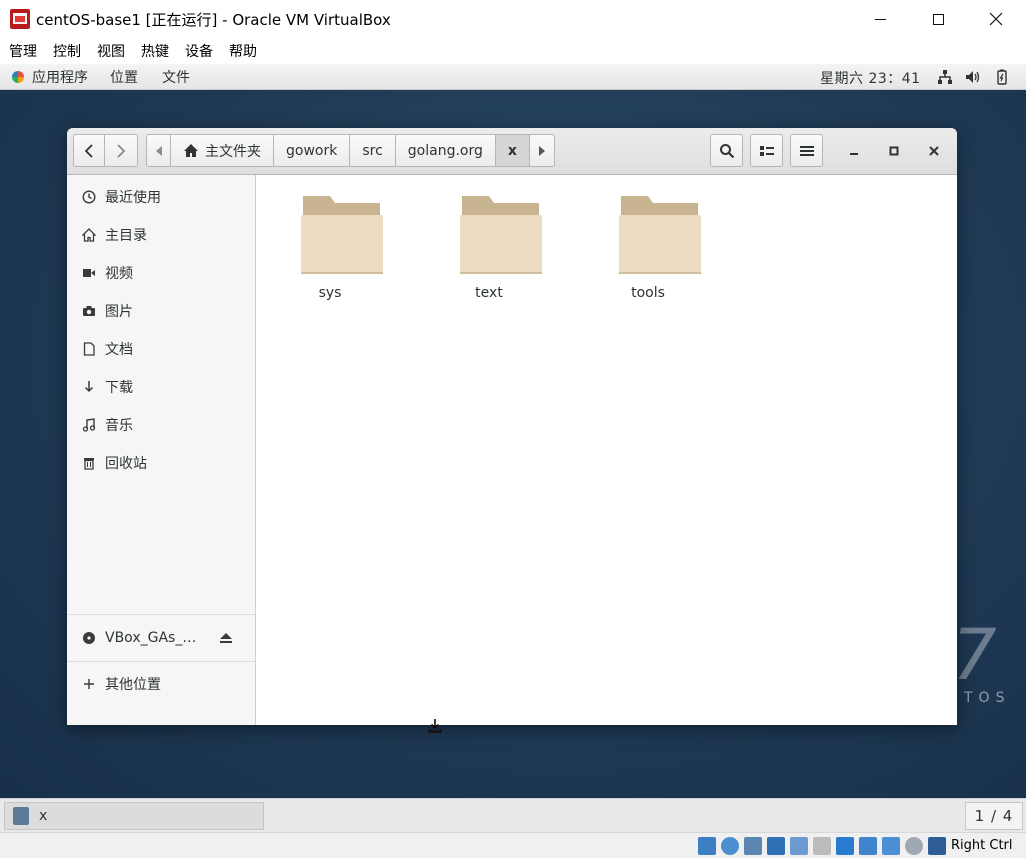  What do you see at coordinates (994, 816) in the screenshot?
I see `workspace-indicator: 1 / 4` at bounding box center [994, 816].